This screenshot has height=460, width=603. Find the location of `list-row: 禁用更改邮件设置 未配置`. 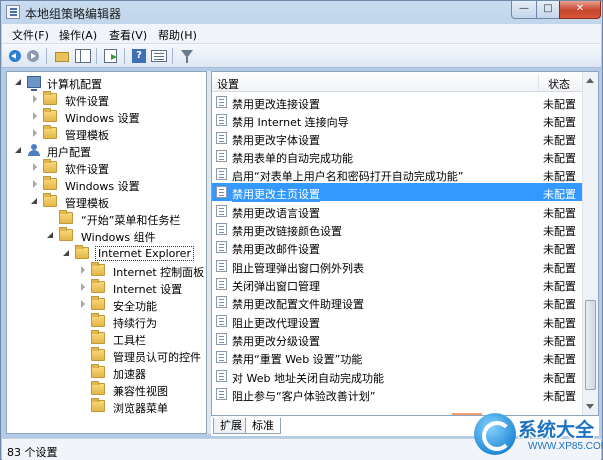

list-row: 禁用更改邮件设置 未配置 is located at coordinates (397, 247).